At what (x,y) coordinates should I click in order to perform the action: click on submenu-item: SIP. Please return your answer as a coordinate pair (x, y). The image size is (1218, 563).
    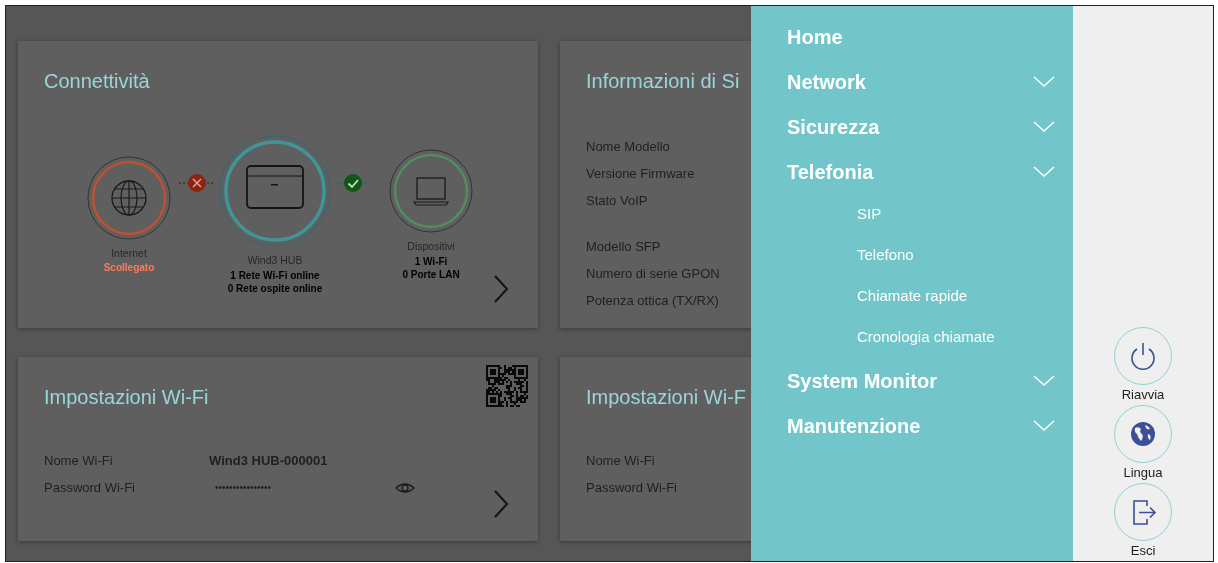
    Looking at the image, I should click on (930, 213).